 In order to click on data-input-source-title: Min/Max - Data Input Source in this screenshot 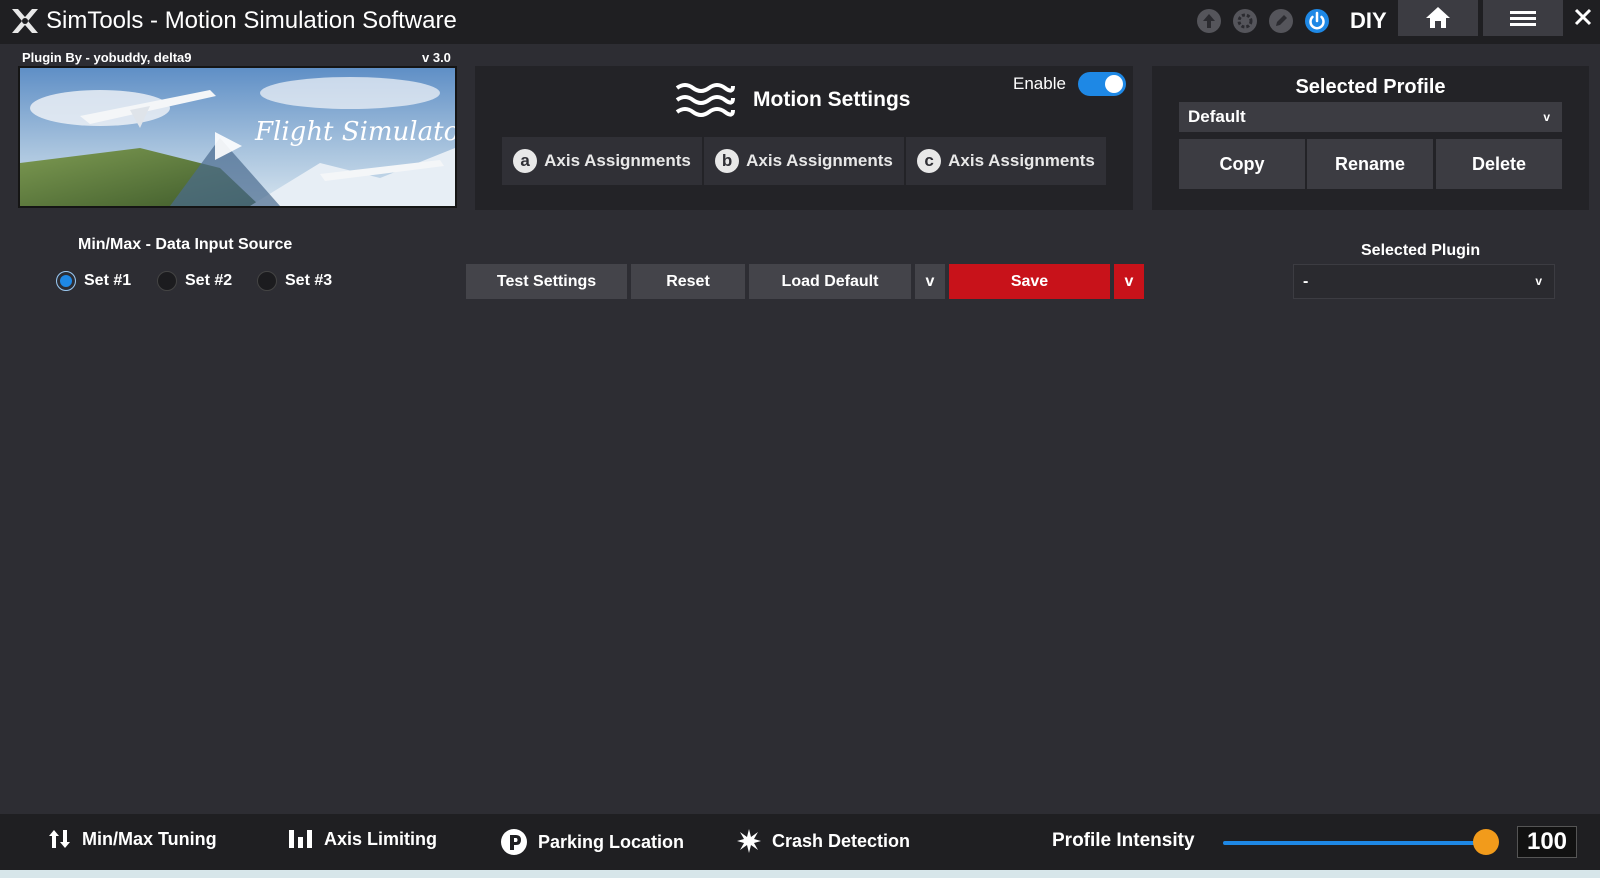, I will do `click(185, 244)`.